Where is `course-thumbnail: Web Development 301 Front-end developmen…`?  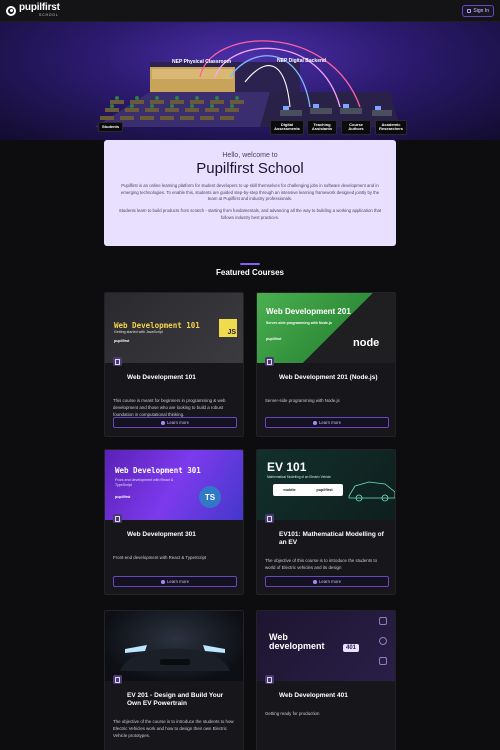 course-thumbnail: Web Development 301 Front-end developmen… is located at coordinates (174, 485).